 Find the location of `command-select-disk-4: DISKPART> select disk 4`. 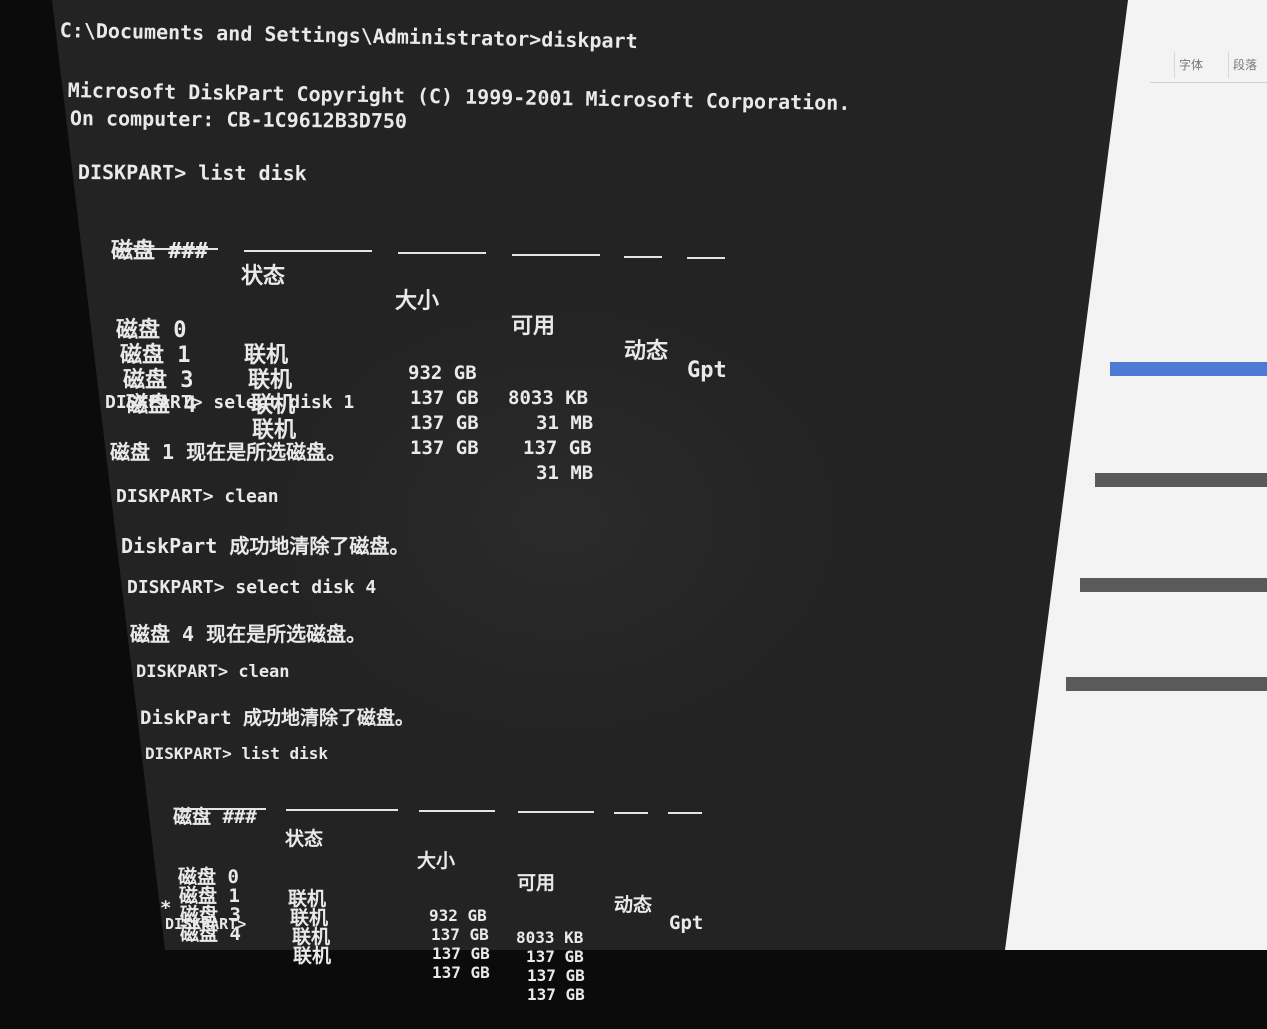

command-select-disk-4: DISKPART> select disk 4 is located at coordinates (252, 587).